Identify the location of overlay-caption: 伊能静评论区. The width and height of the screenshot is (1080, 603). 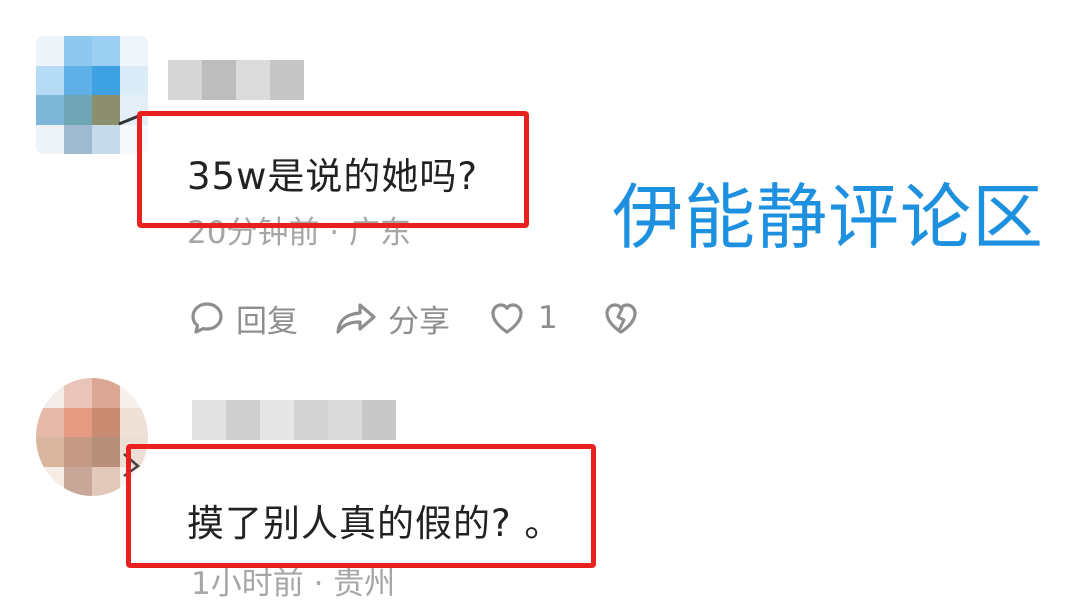
(828, 217).